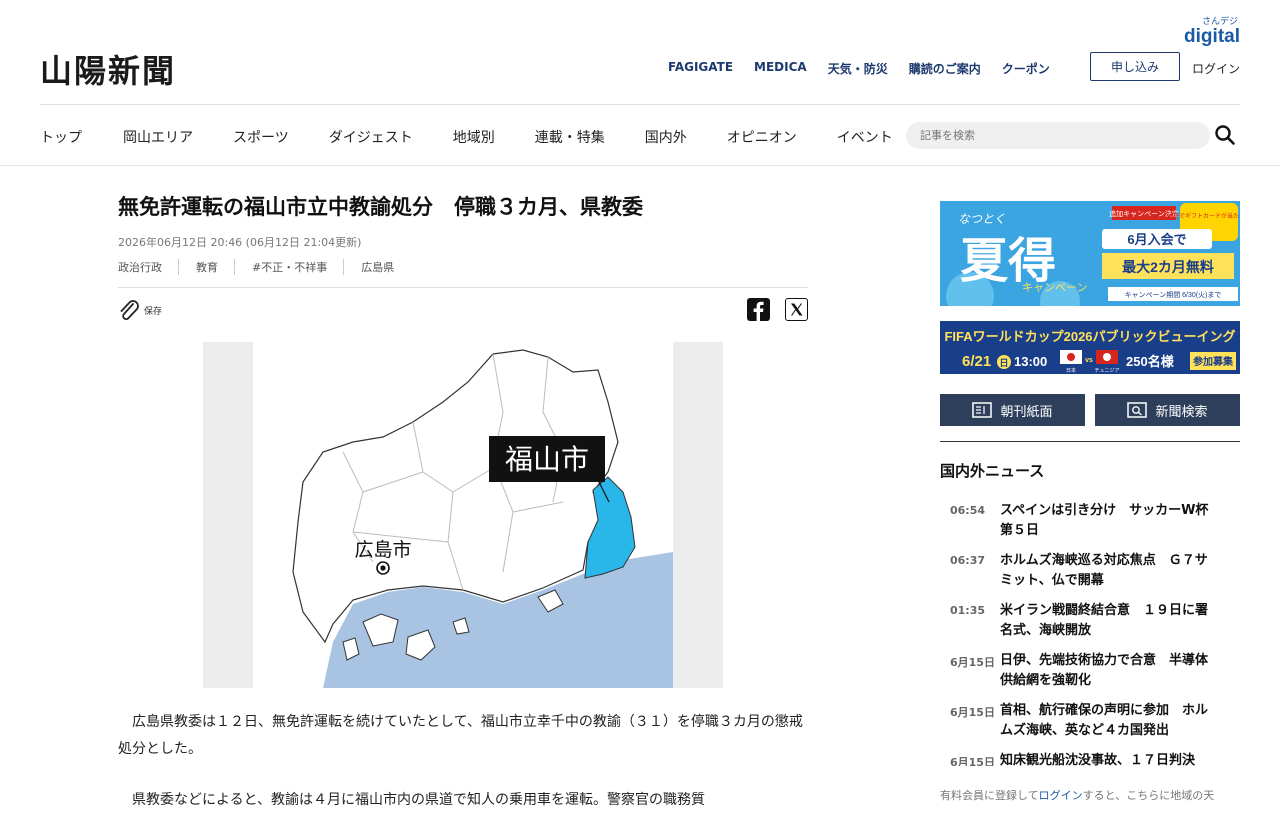 The width and height of the screenshot is (1280, 814). I want to click on news-time: 06:37, so click(968, 560).